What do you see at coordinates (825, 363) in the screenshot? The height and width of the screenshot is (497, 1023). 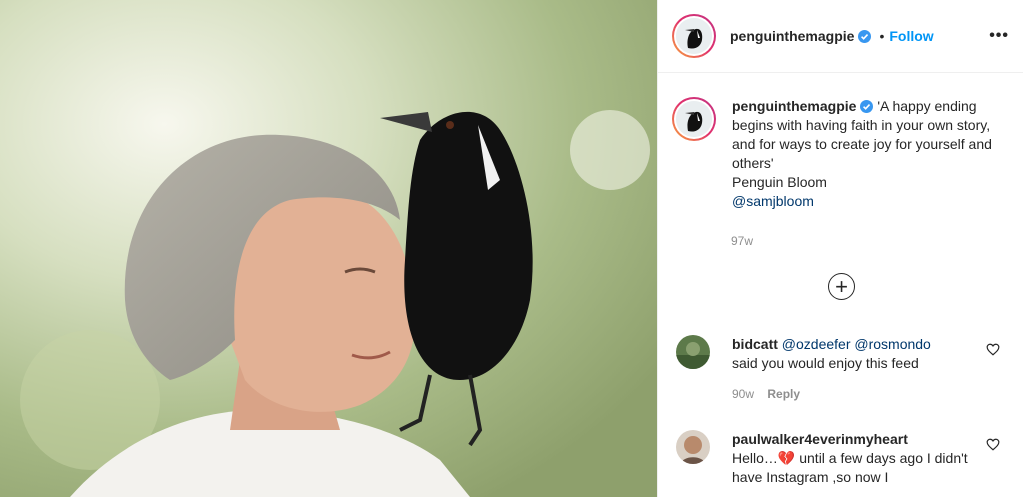 I see `comment-text: said you would enjoy this feed` at bounding box center [825, 363].